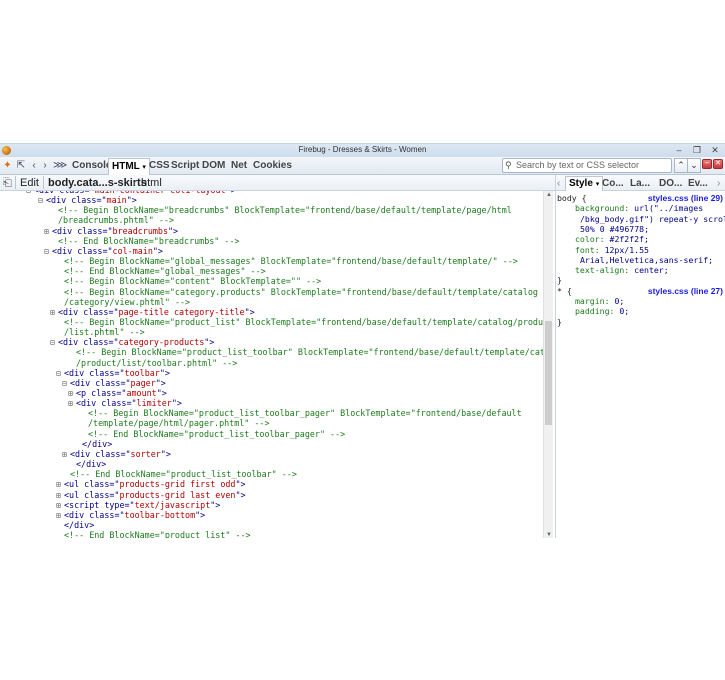 The image size is (725, 680). I want to click on scrollbar-thumb, so click(548, 373).